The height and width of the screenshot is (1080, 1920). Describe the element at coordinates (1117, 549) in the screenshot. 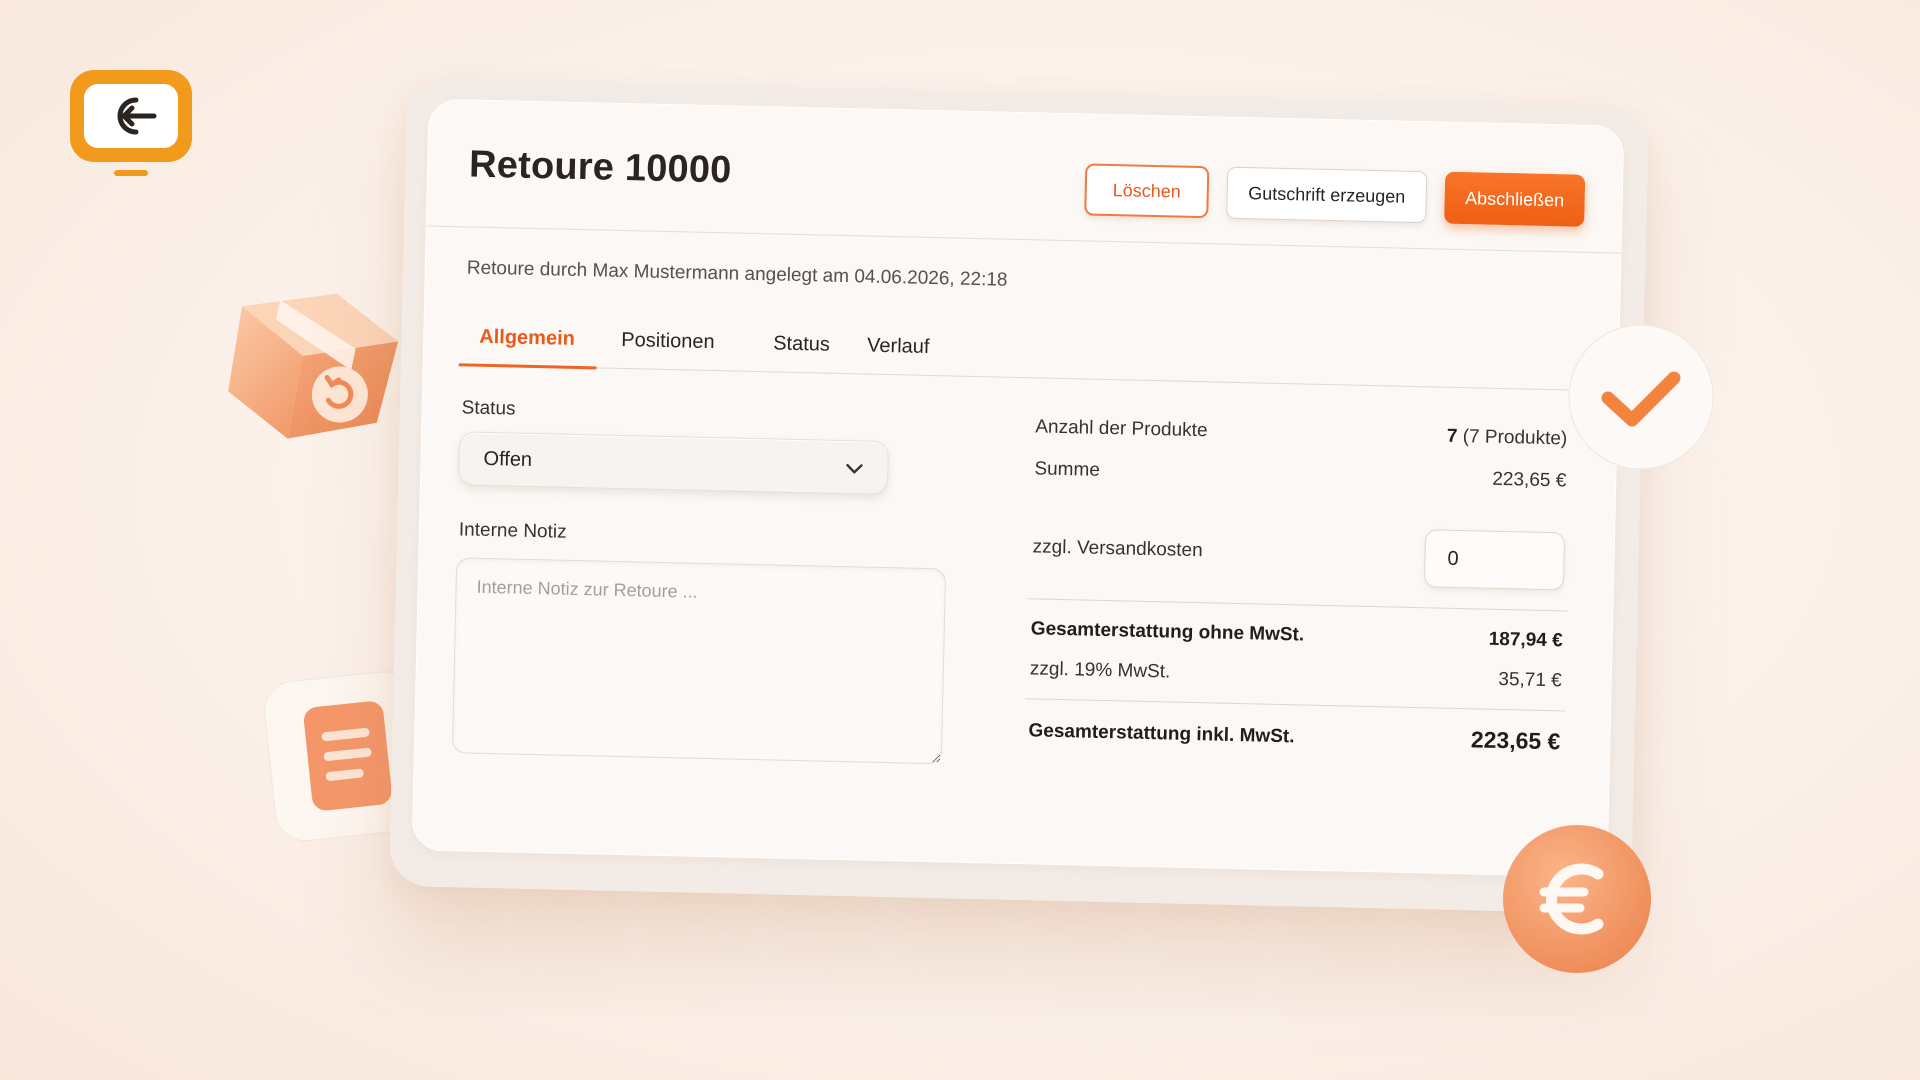

I see `shipping-label: zzgl. Versandkosten` at that location.